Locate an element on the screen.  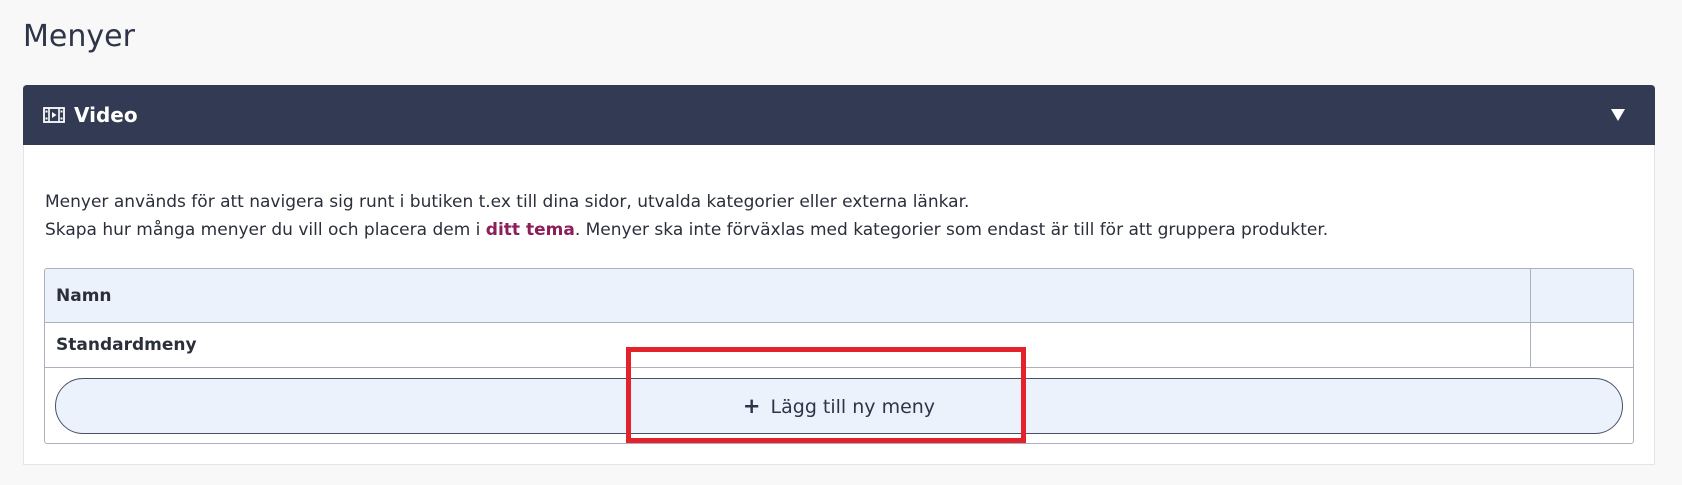
video-panel-title: Video is located at coordinates (106, 115).